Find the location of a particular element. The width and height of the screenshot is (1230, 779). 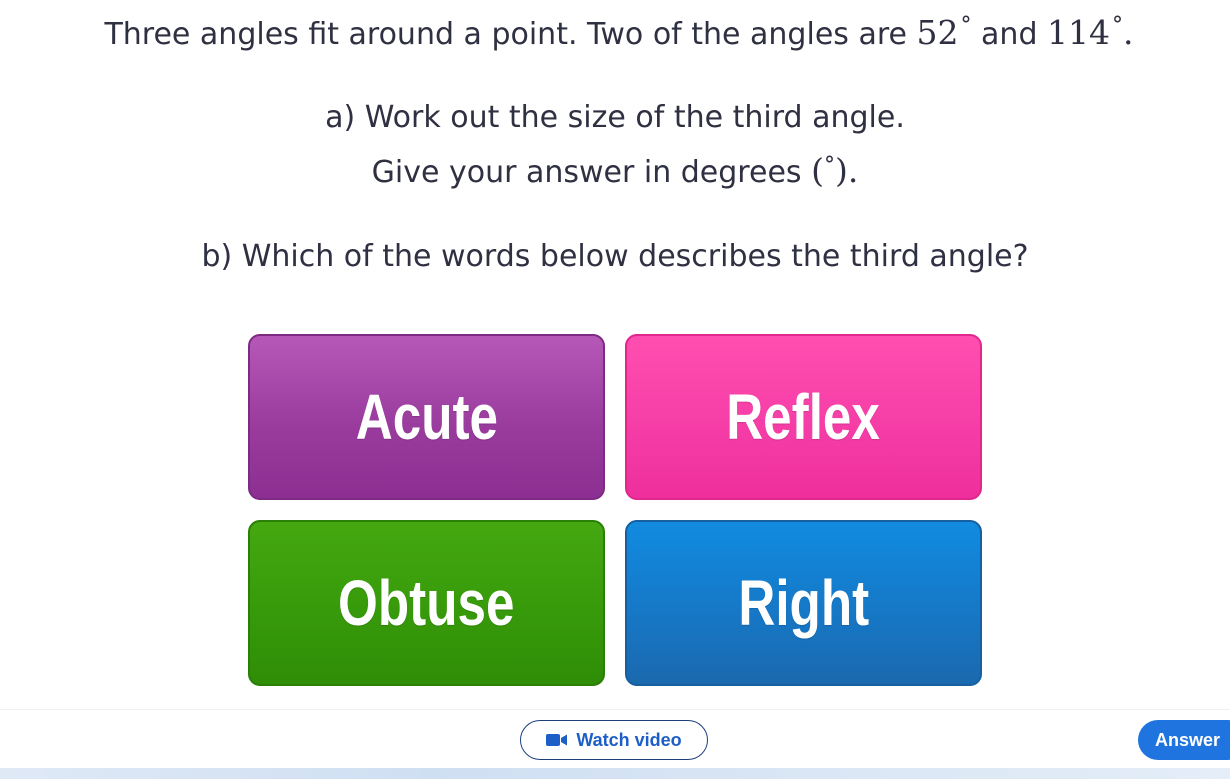

open-paren: ( is located at coordinates (817, 170).